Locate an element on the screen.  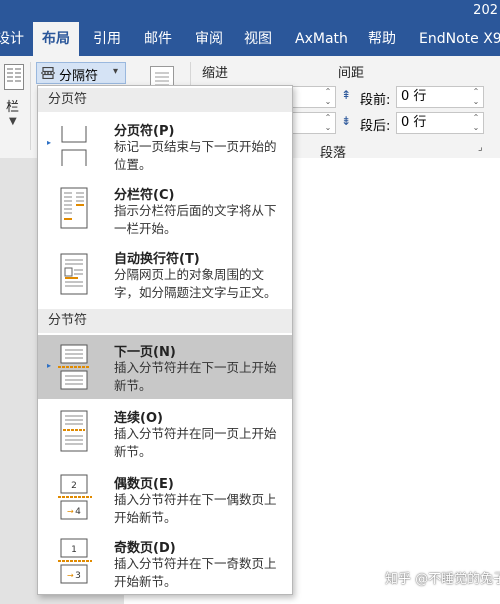
next-page-section-icon is located at coordinates (74, 367).